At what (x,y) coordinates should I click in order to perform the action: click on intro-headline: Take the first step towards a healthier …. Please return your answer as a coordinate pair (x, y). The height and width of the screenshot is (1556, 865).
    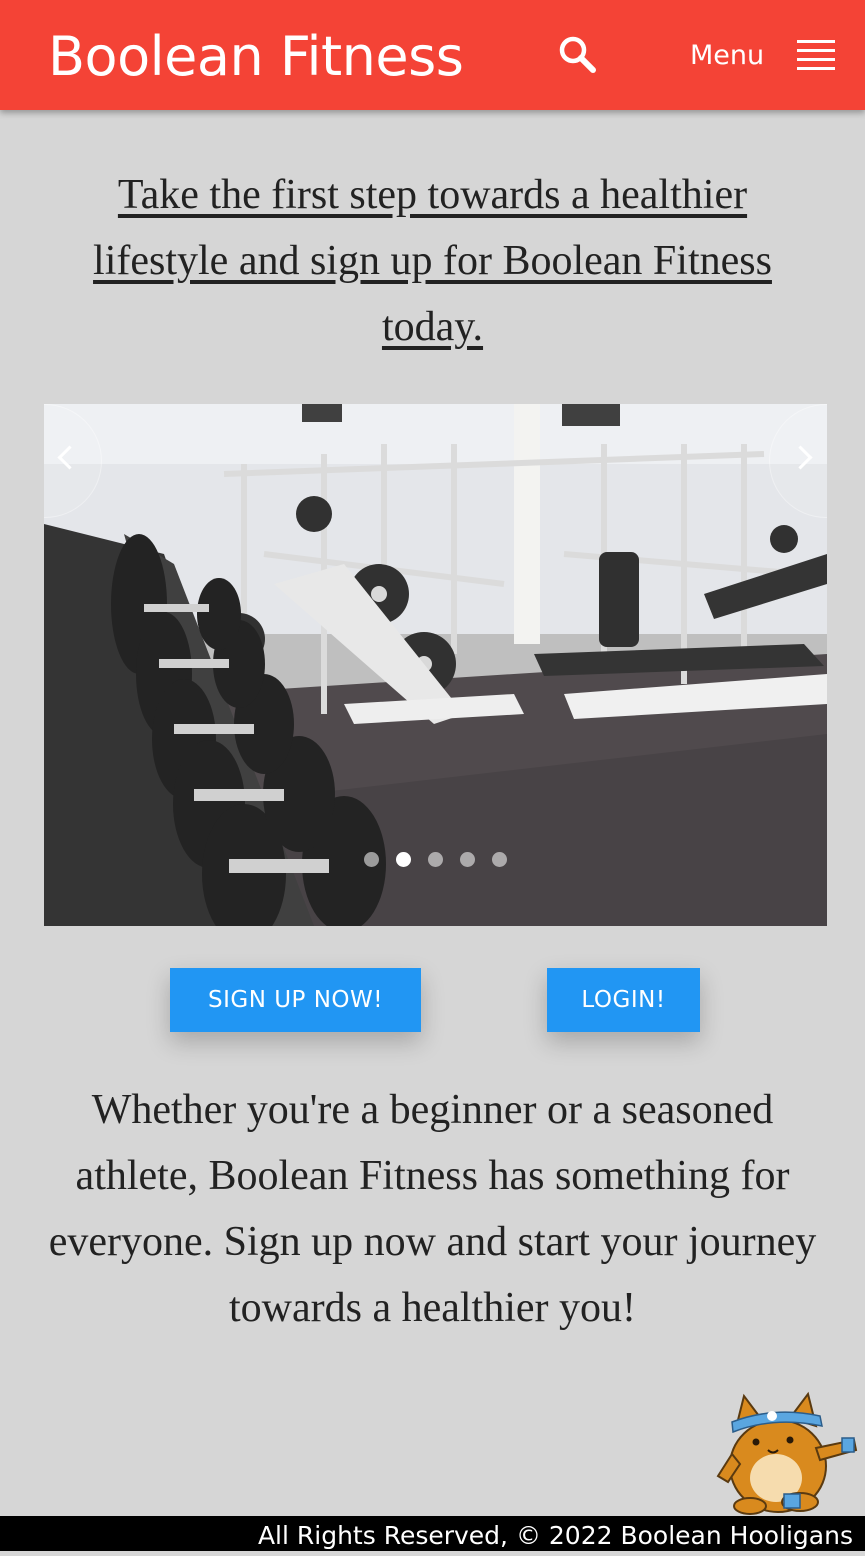
    Looking at the image, I should click on (432, 261).